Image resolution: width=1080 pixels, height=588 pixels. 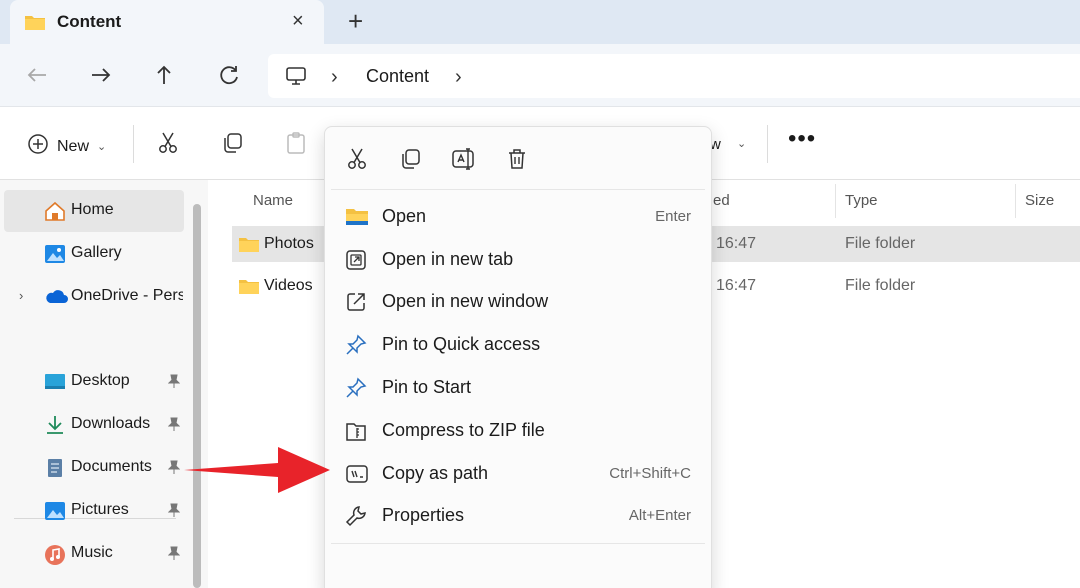 I want to click on up-icon, so click(x=164, y=75).